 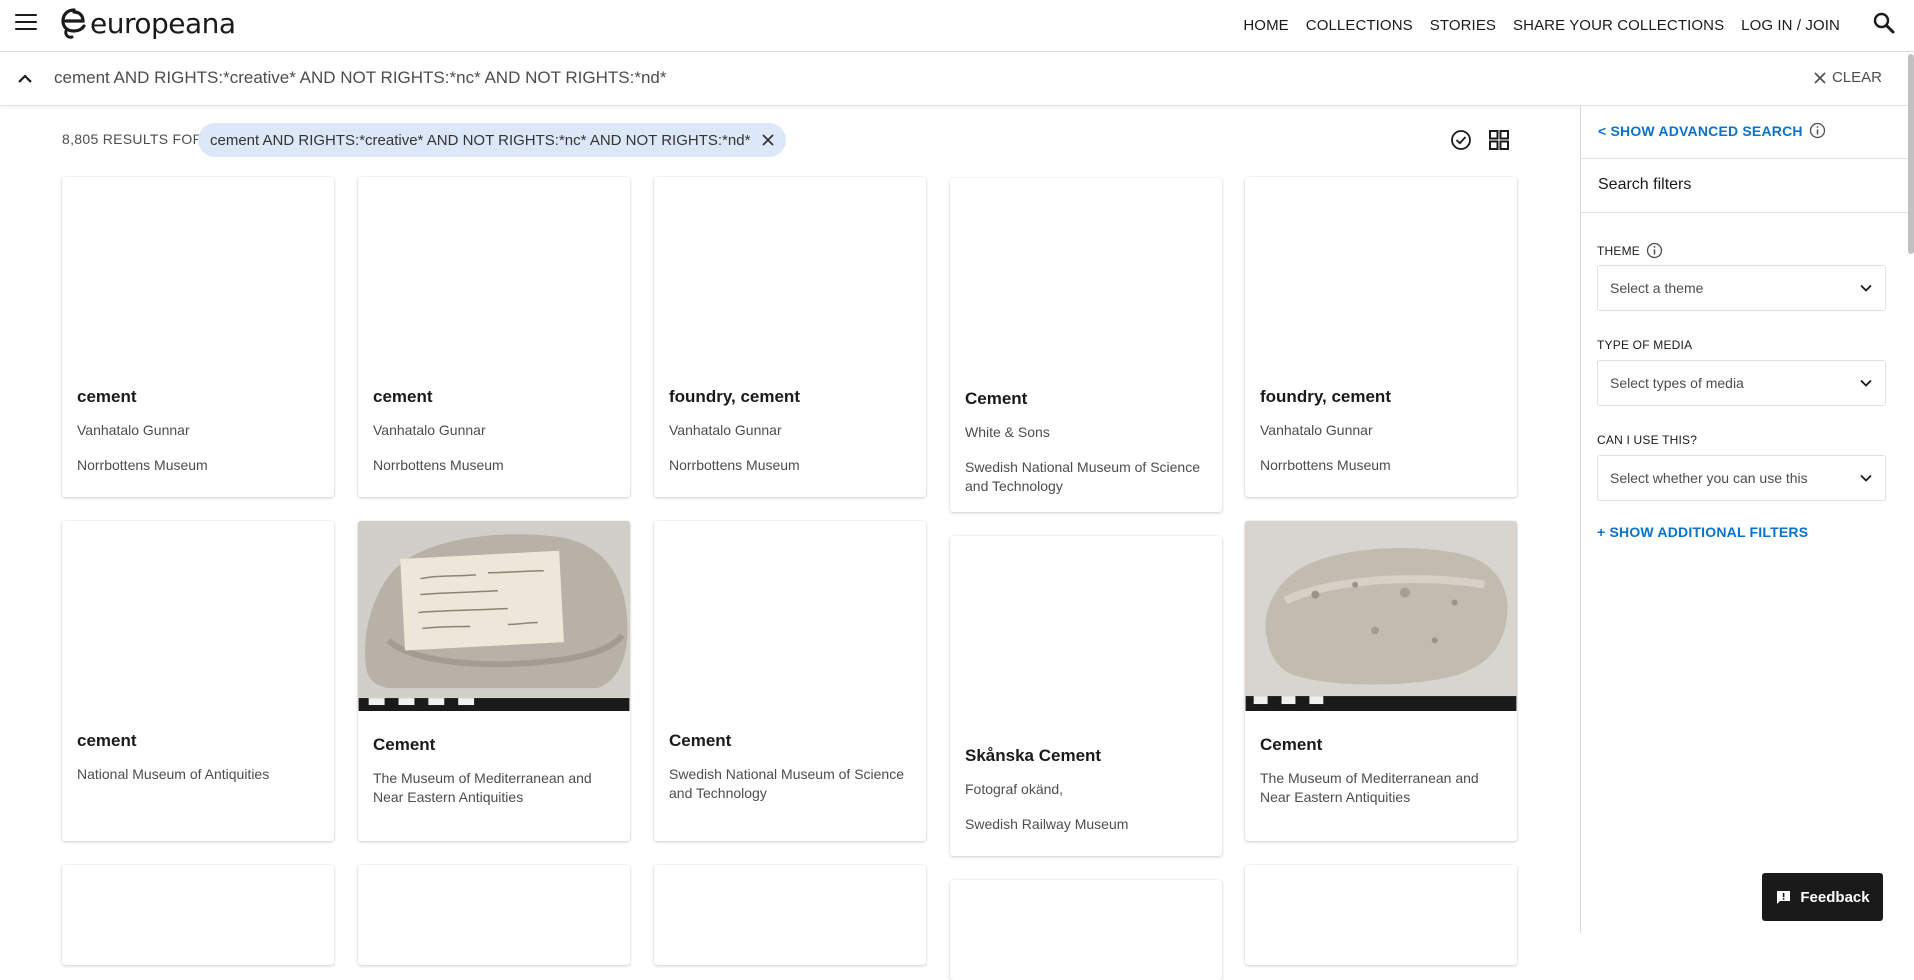 I want to click on nav-home: HOME, so click(x=1265, y=25).